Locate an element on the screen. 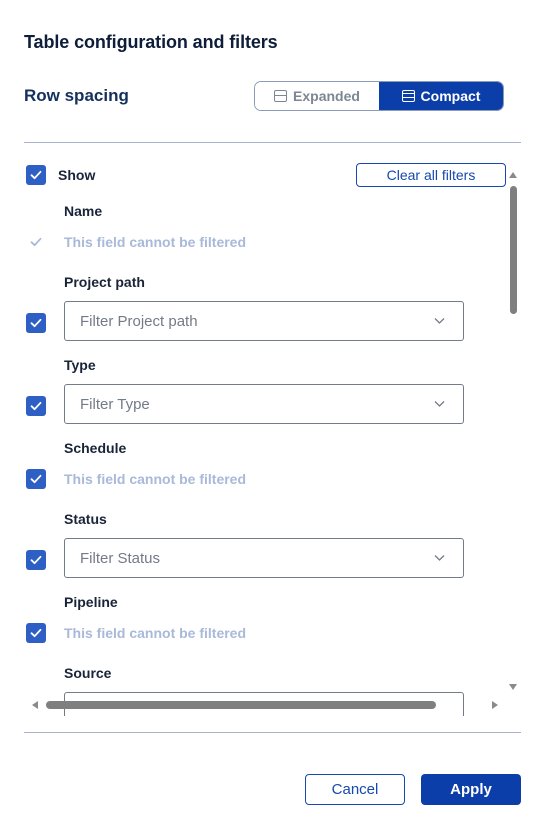 The height and width of the screenshot is (837, 544). horizontal-scrollbar is located at coordinates (265, 705).